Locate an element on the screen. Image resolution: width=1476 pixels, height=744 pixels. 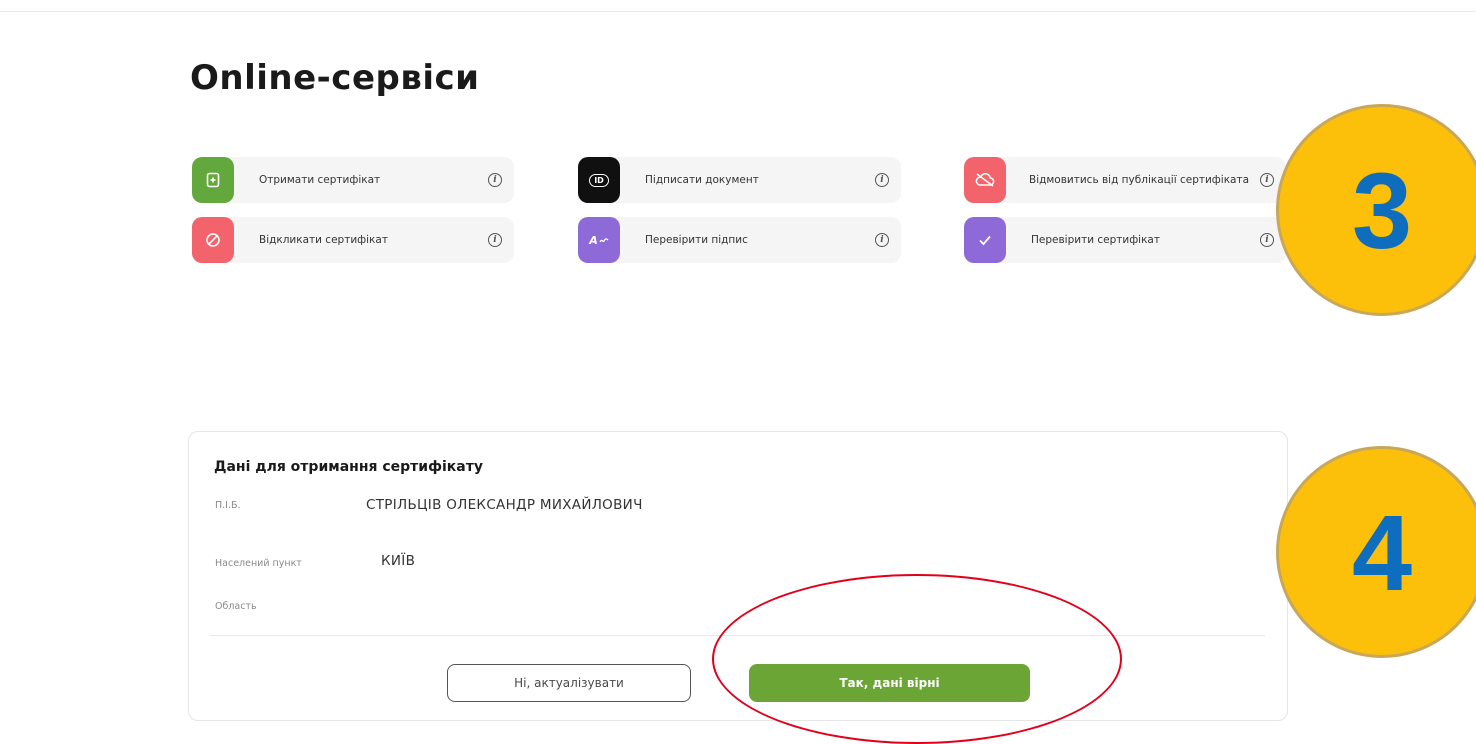
field-value-settlement: КИЇВ is located at coordinates (398, 561).